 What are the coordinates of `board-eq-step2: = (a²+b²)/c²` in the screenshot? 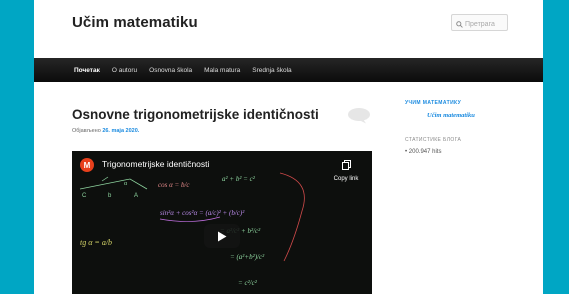 It's located at (247, 257).